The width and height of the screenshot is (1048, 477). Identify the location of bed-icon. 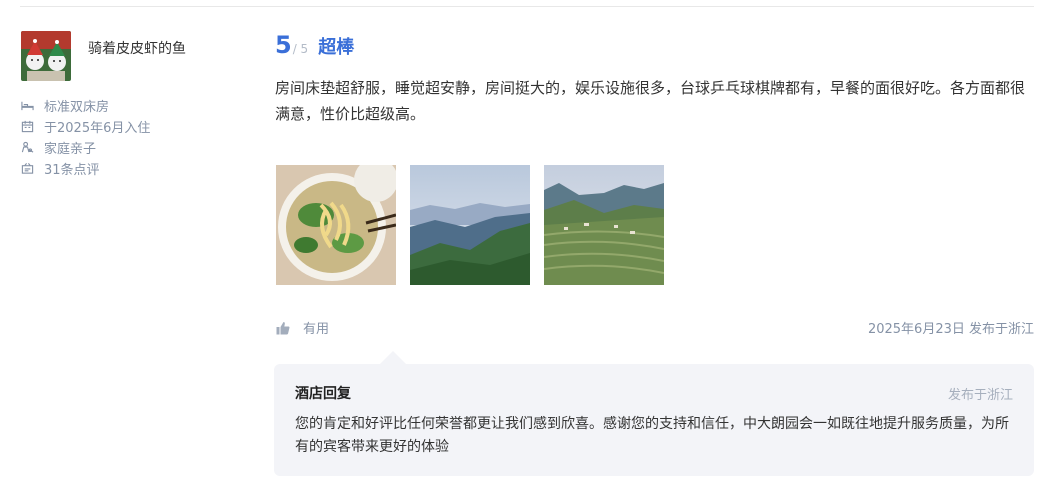
(27, 106).